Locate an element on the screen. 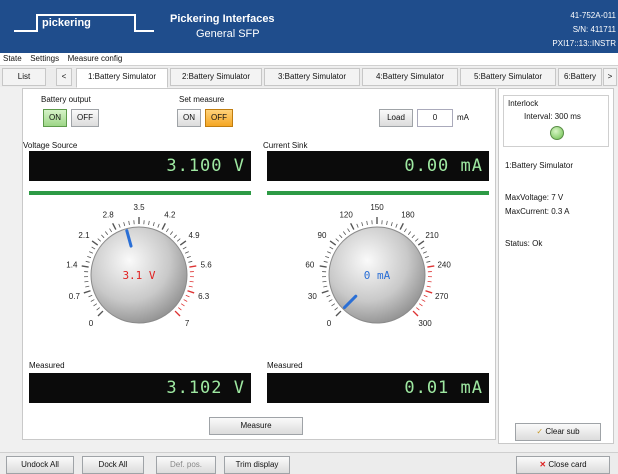 The image size is (618, 474). max-current-label: MaxCurrent: 0.3 A is located at coordinates (537, 211).